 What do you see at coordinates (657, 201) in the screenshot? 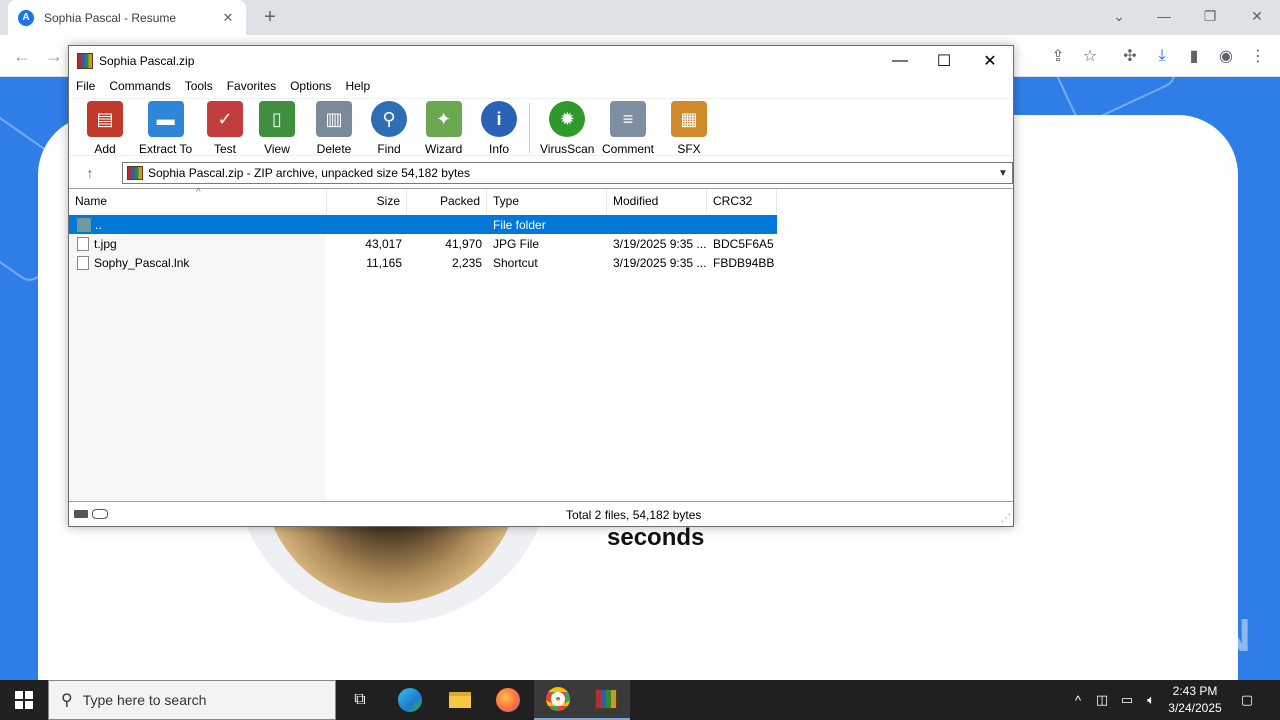
I see `column-header-modified: Modified` at bounding box center [657, 201].